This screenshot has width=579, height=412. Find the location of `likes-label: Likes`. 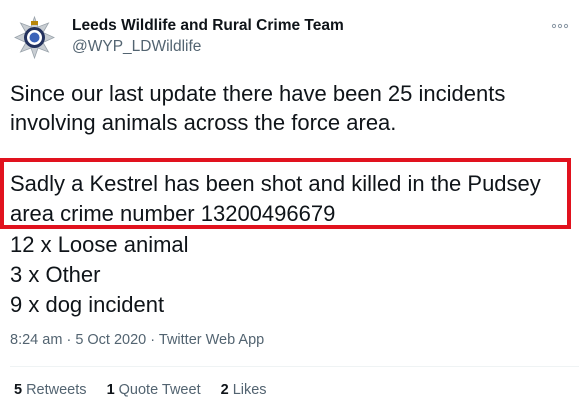

likes-label: Likes is located at coordinates (249, 390).